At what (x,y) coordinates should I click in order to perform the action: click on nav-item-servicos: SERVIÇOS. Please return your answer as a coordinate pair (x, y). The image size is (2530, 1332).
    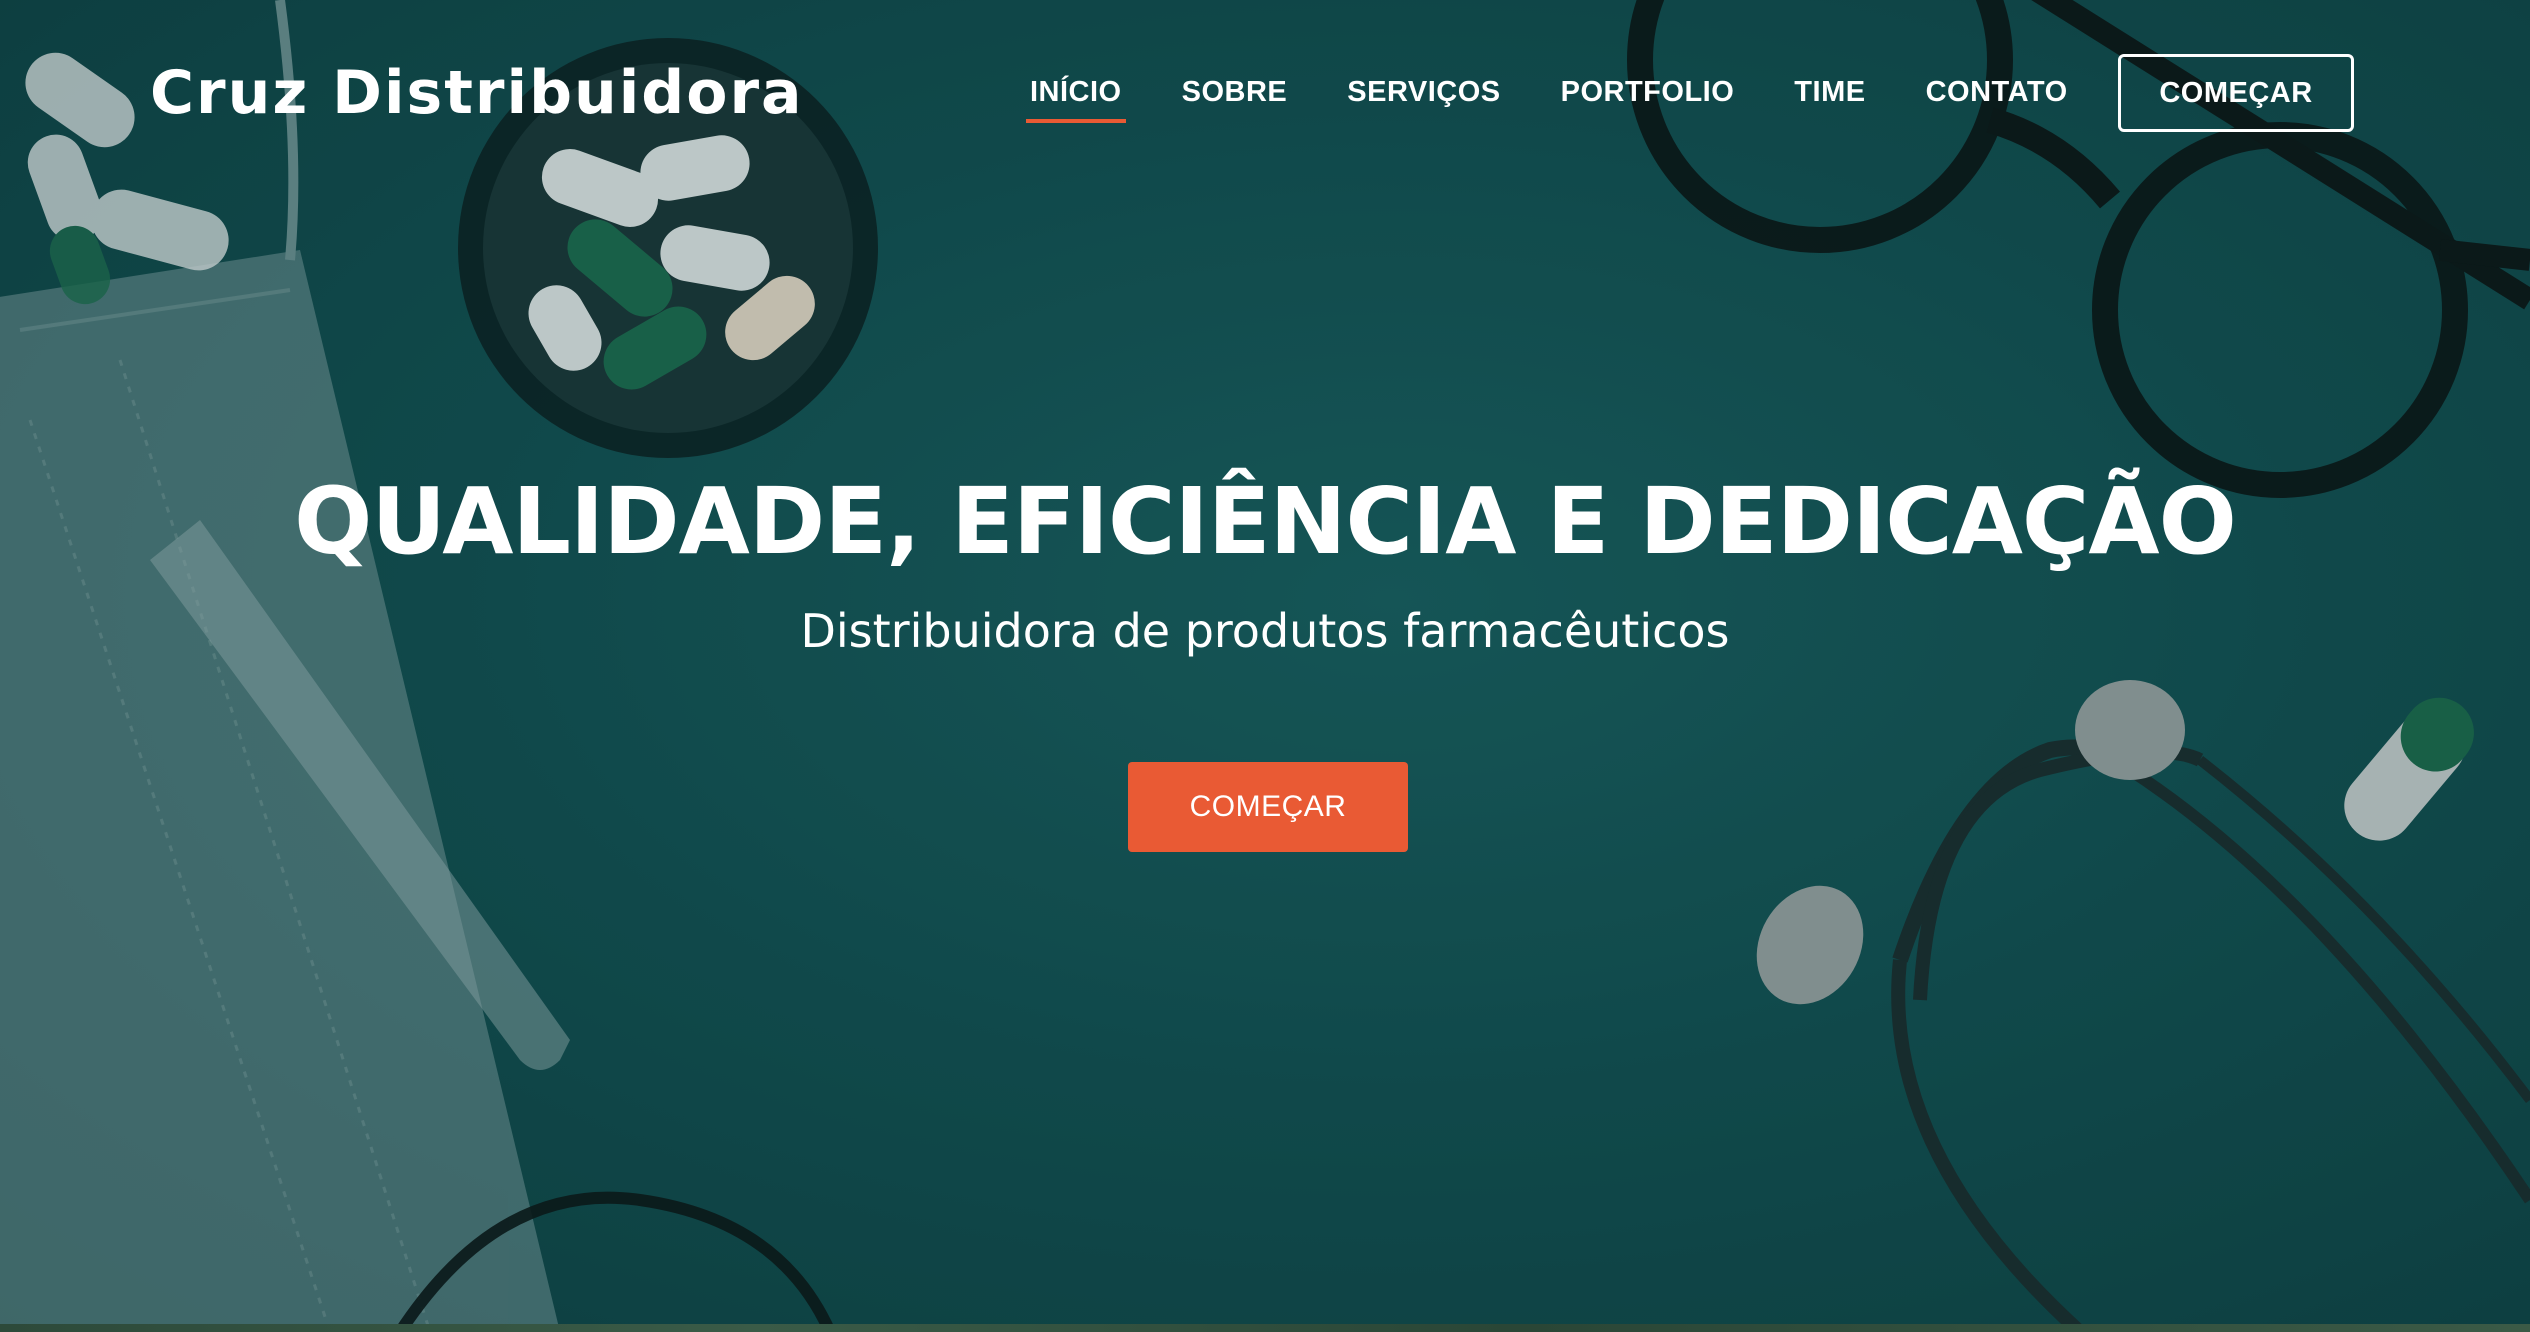
    Looking at the image, I should click on (1423, 99).